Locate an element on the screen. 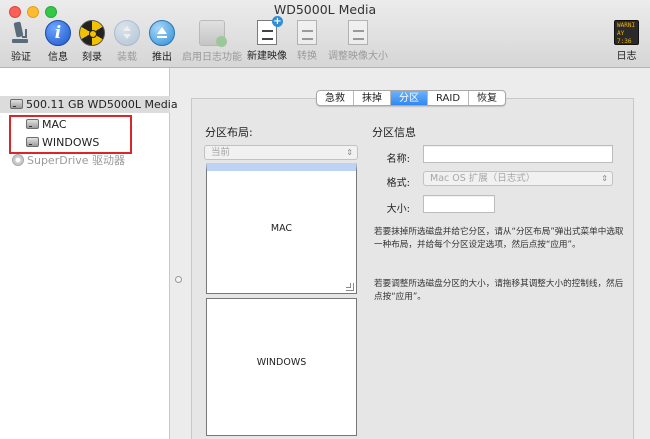  burn-button: 刻录 is located at coordinates (92, 41).